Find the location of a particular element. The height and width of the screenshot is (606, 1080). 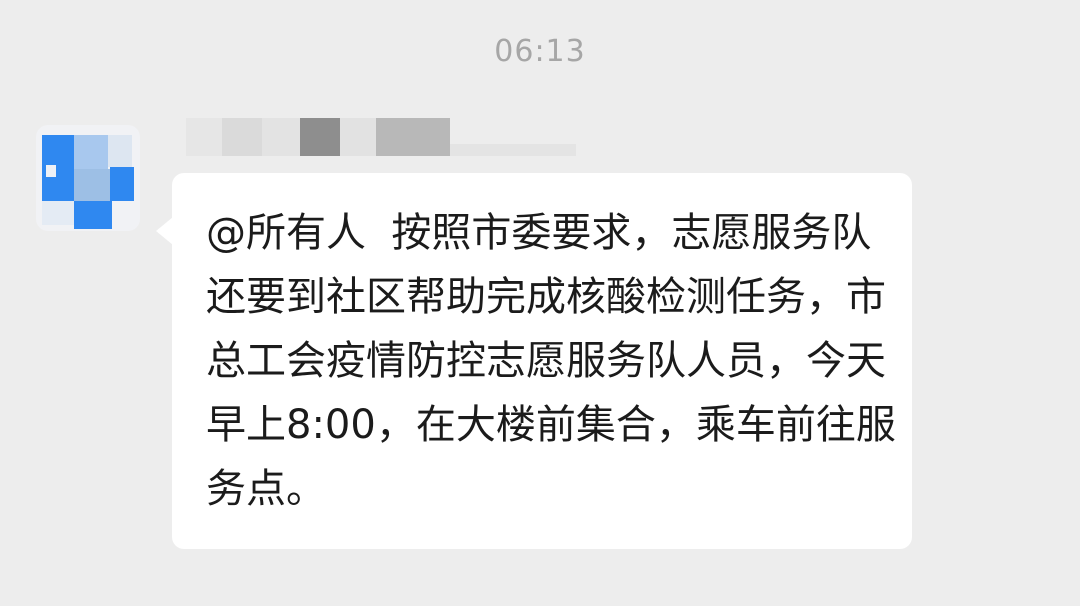

sender-avatar is located at coordinates (88, 178).